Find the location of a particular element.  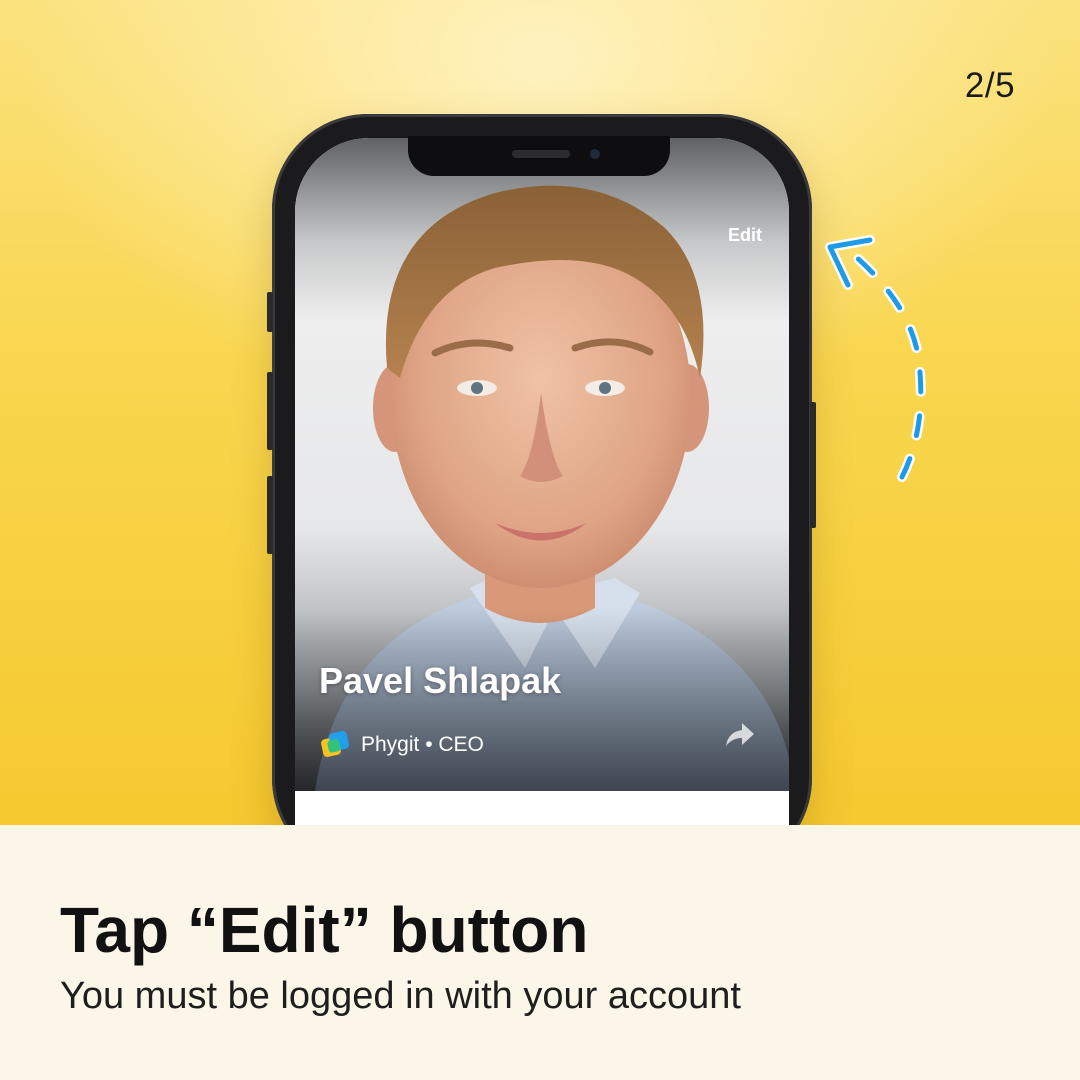

phone-camera is located at coordinates (595, 154).